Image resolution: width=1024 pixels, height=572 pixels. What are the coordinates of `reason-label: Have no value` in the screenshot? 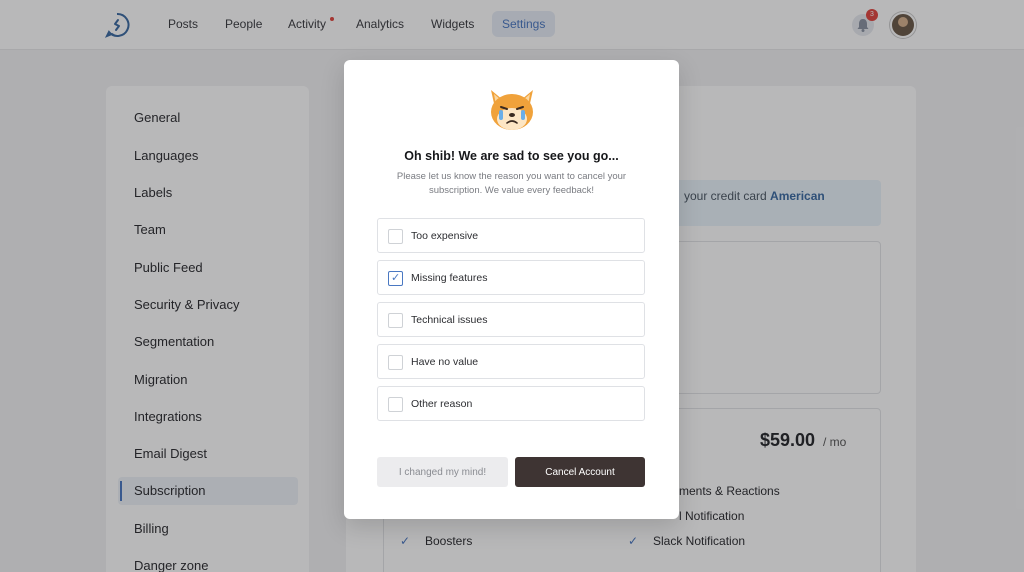 It's located at (445, 362).